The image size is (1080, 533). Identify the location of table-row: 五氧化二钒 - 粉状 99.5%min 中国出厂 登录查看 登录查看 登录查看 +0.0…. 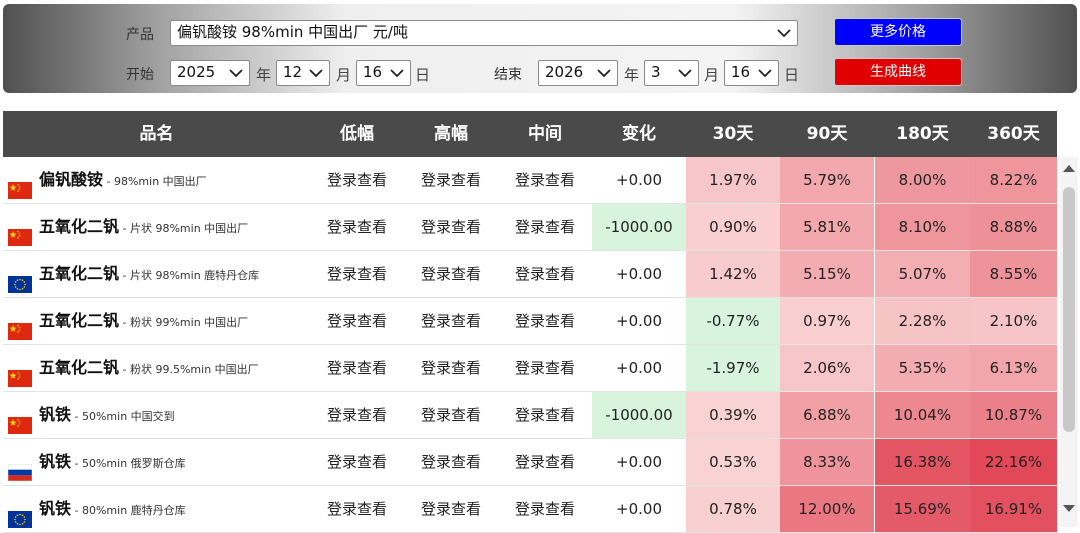
(530, 368).